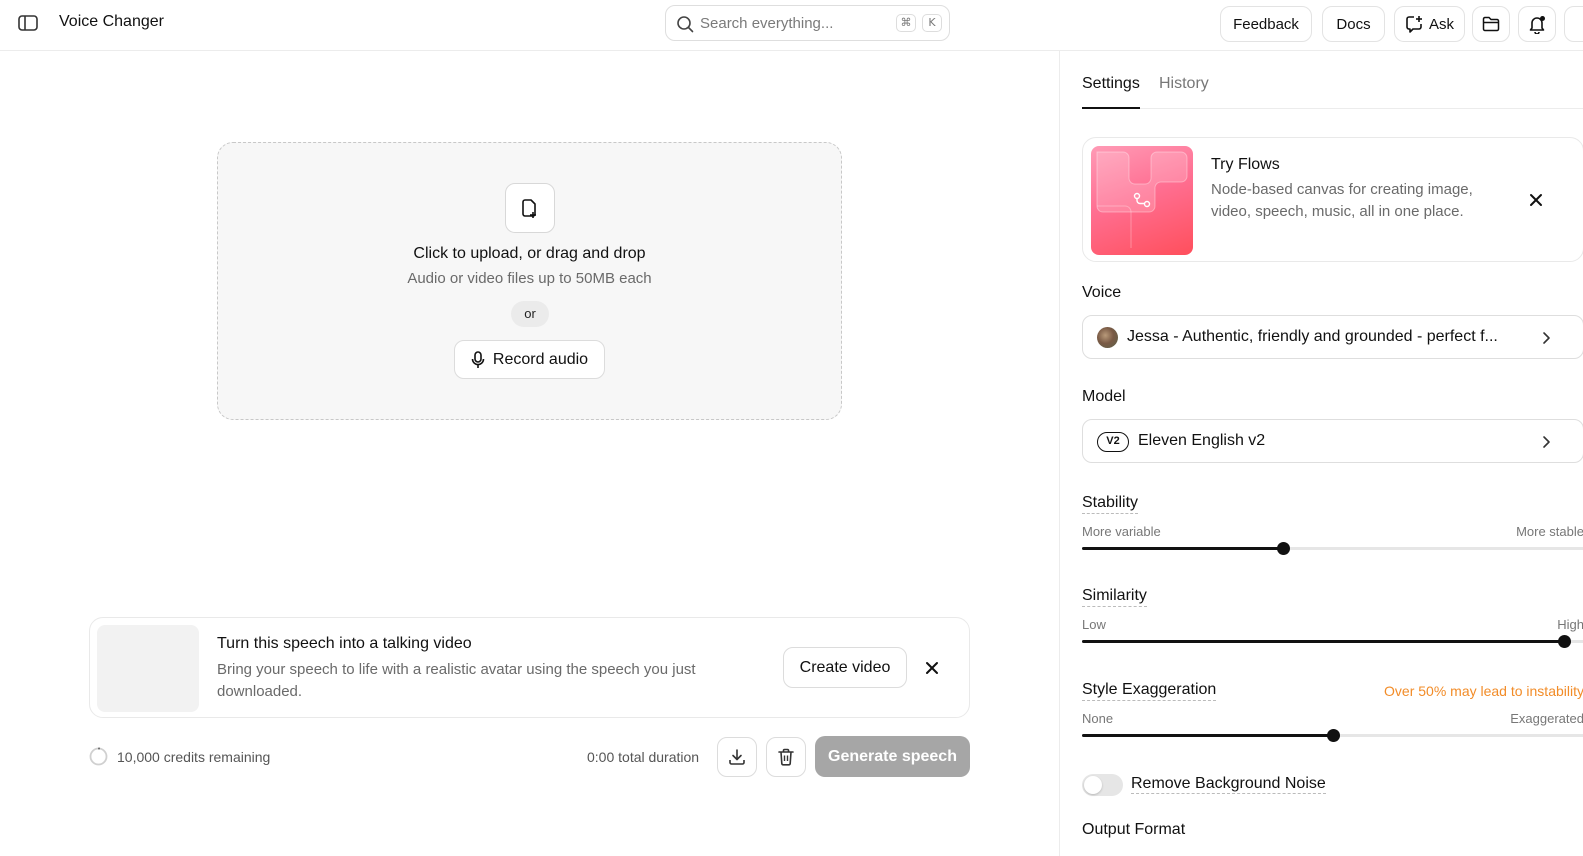  What do you see at coordinates (790, 23) in the screenshot?
I see `search-input` at bounding box center [790, 23].